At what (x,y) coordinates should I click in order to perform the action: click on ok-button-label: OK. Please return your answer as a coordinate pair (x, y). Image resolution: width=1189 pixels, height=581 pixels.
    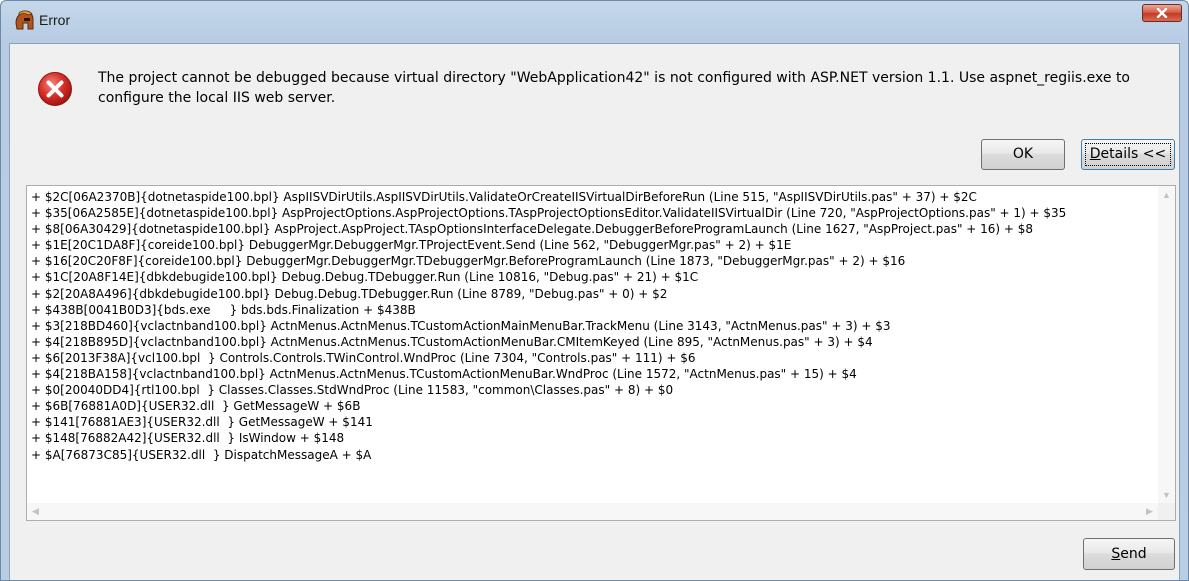
    Looking at the image, I should click on (1023, 154).